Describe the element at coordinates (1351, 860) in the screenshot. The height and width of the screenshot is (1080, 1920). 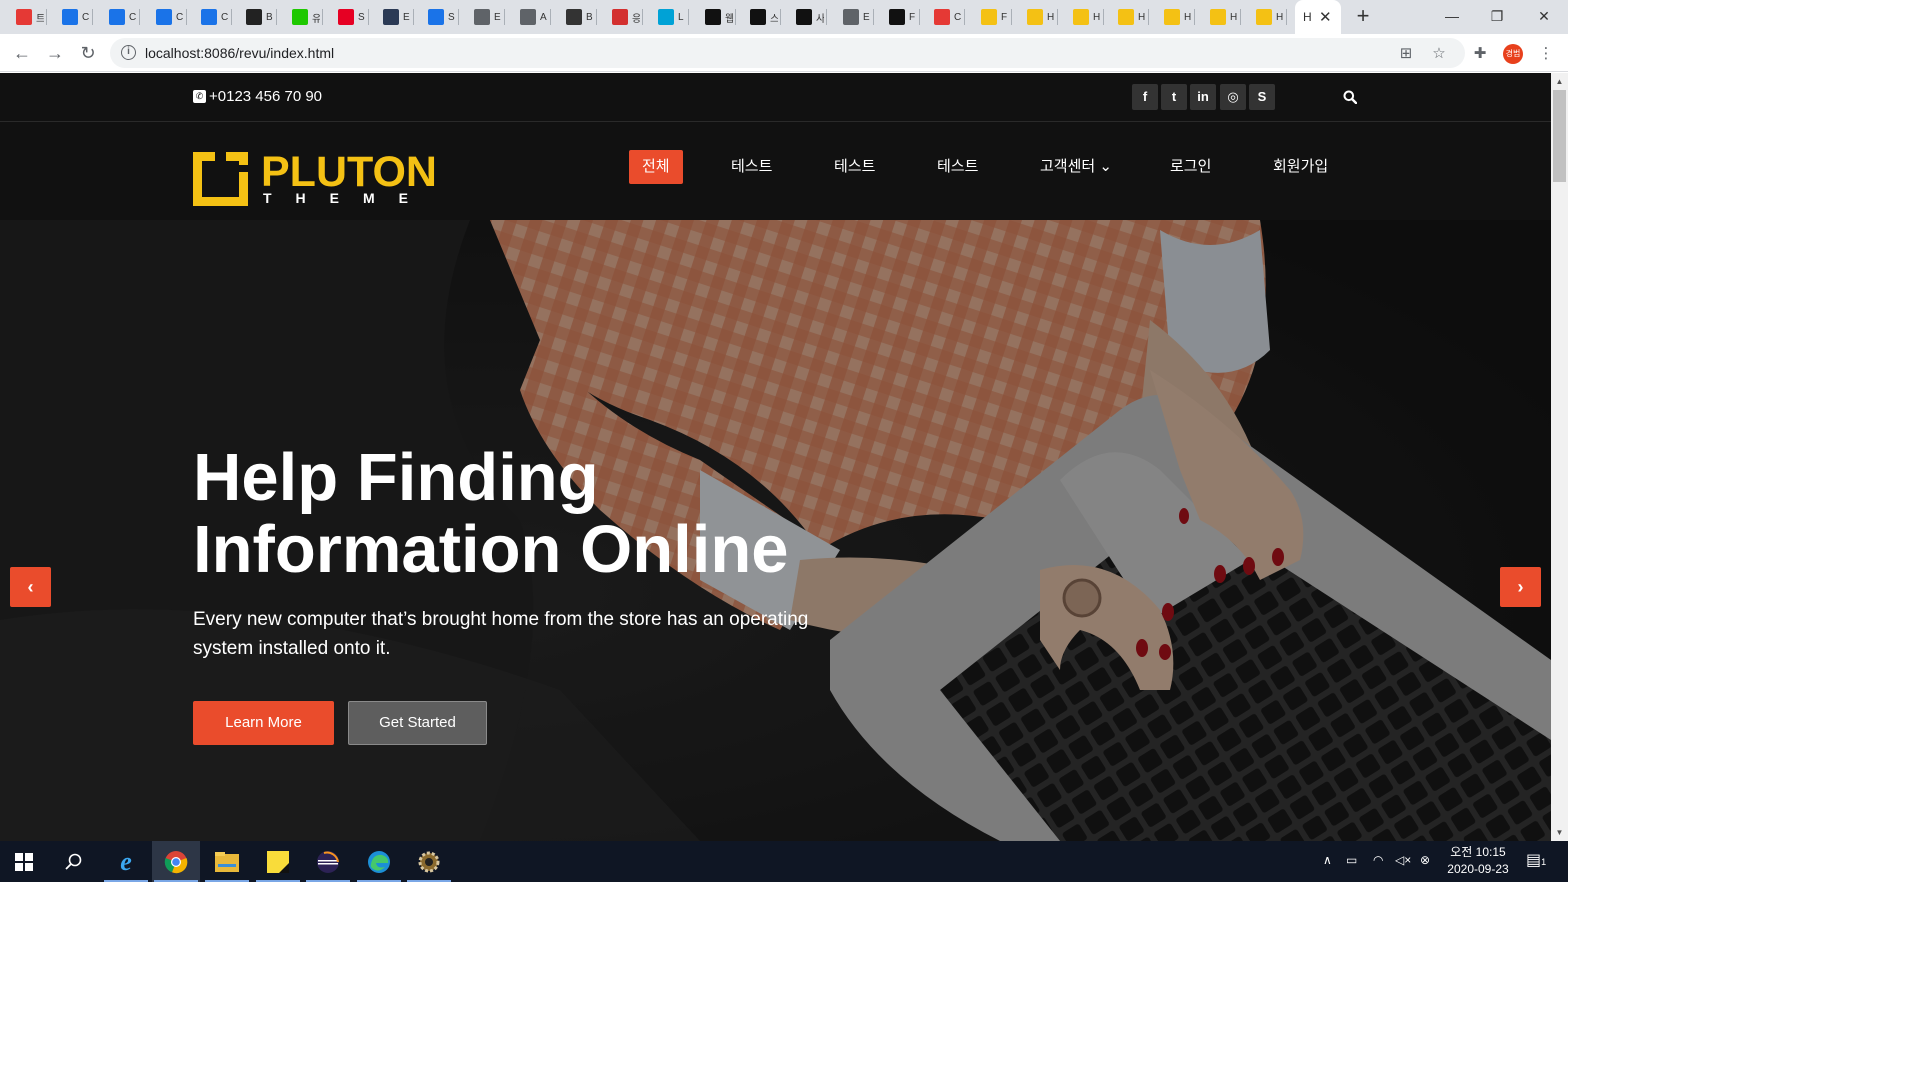
I see `battery-icon: ▭` at that location.